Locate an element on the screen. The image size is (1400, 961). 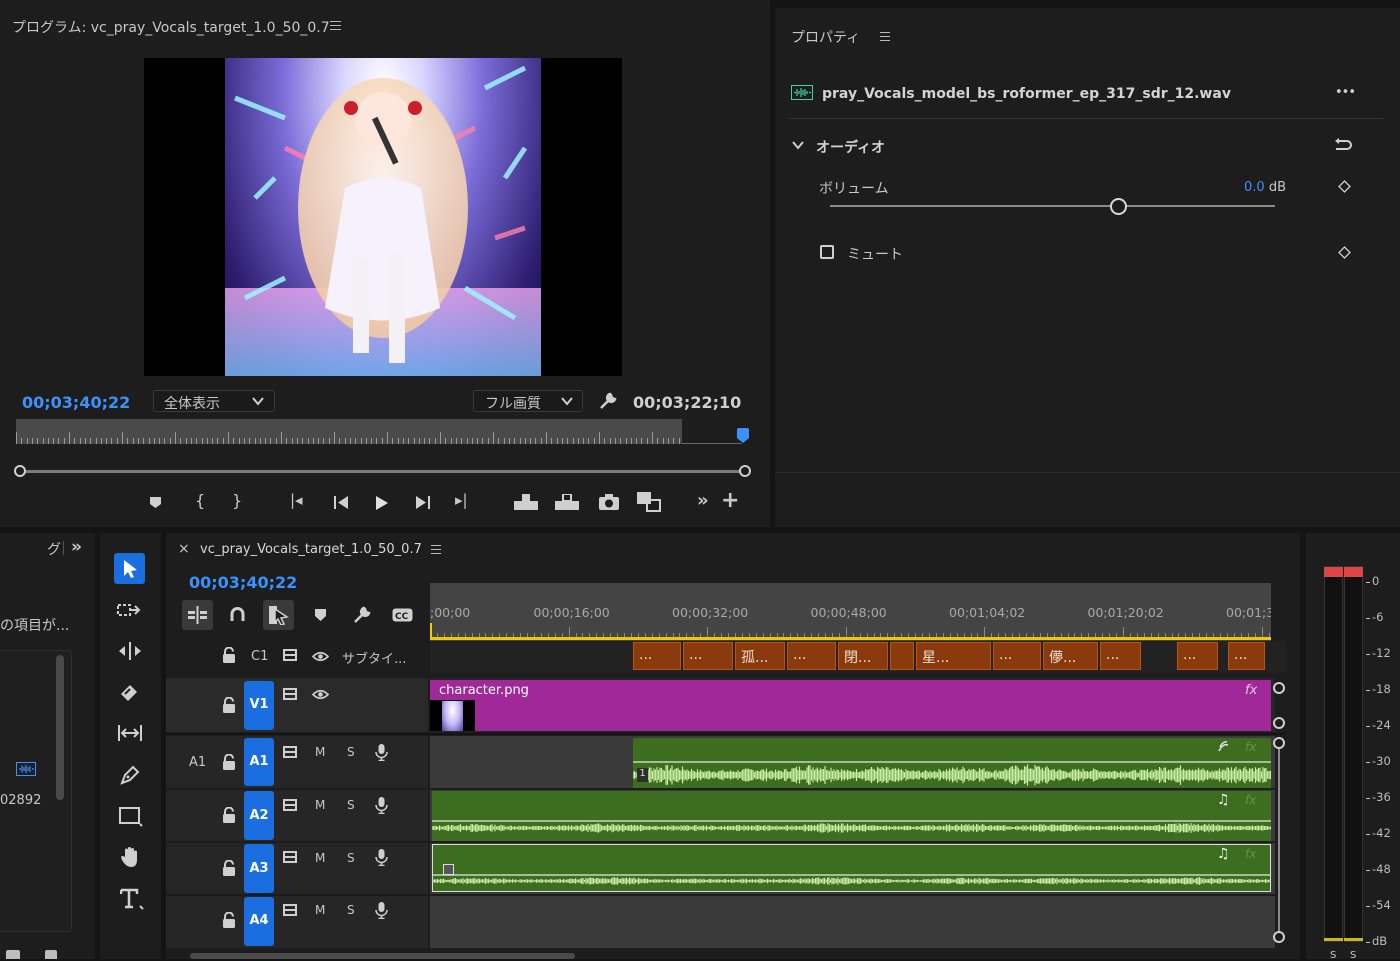
hand-tool-icon is located at coordinates (131, 857).